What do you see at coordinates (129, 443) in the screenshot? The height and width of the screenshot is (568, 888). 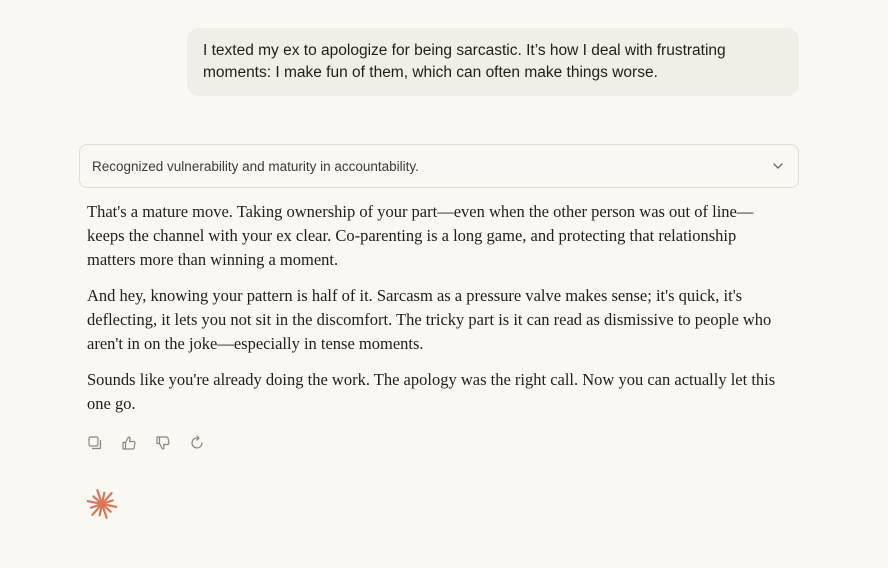 I see `thumbs-up-icon` at bounding box center [129, 443].